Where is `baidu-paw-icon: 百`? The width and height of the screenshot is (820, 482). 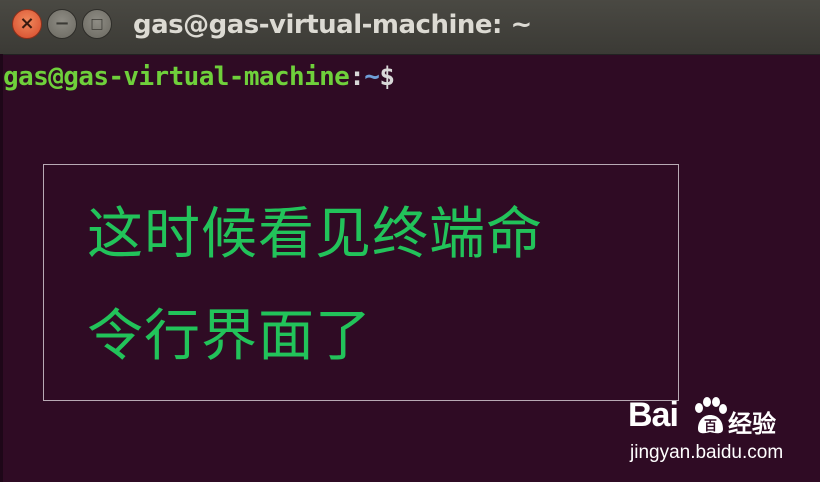
baidu-paw-icon: 百 is located at coordinates (711, 415).